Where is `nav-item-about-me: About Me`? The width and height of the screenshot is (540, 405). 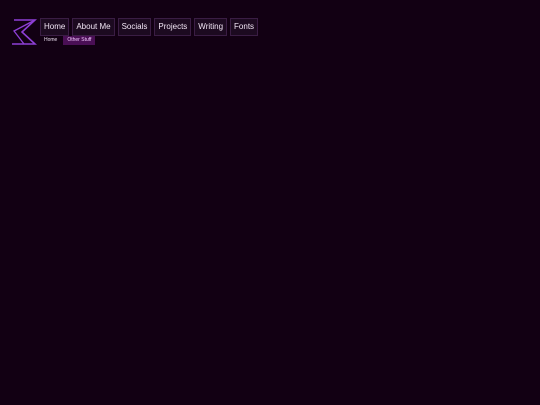 nav-item-about-me: About Me is located at coordinates (93, 27).